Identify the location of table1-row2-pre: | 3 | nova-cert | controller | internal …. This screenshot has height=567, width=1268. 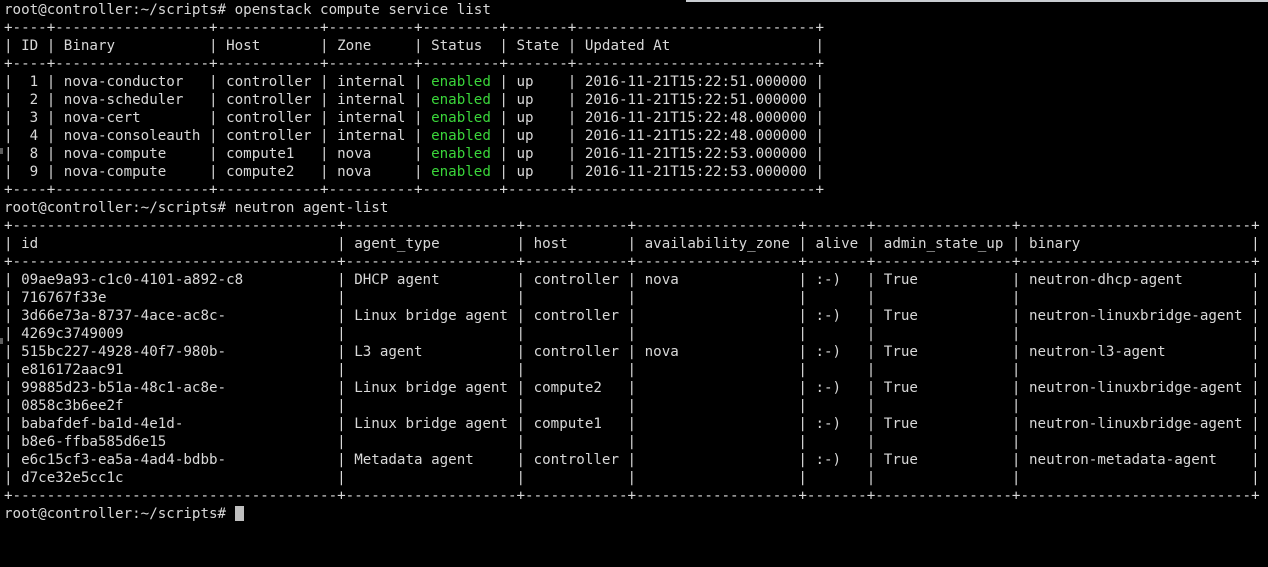
(218, 118).